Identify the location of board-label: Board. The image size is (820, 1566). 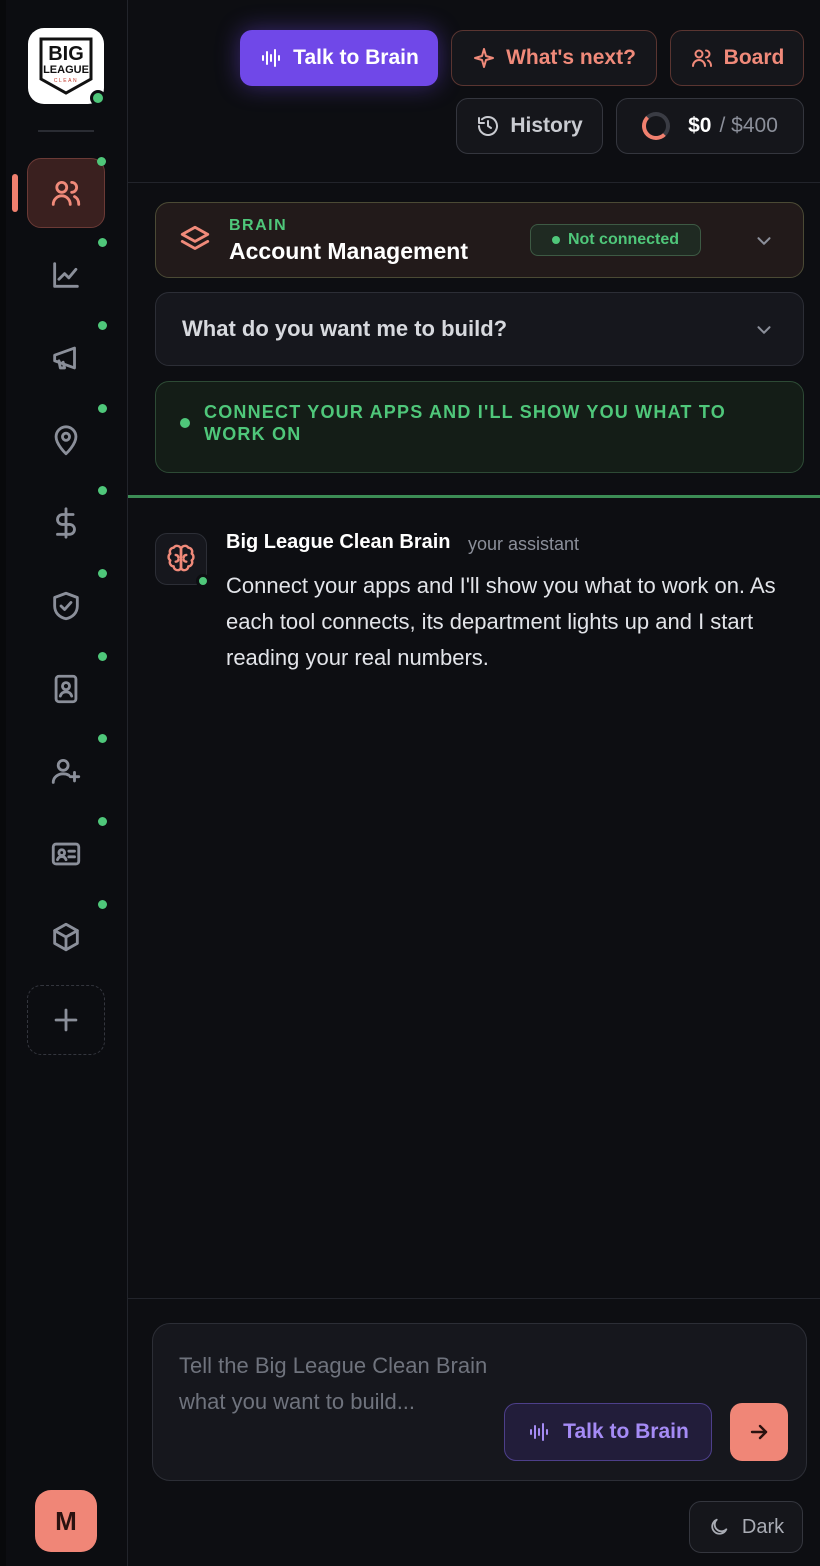
(754, 57).